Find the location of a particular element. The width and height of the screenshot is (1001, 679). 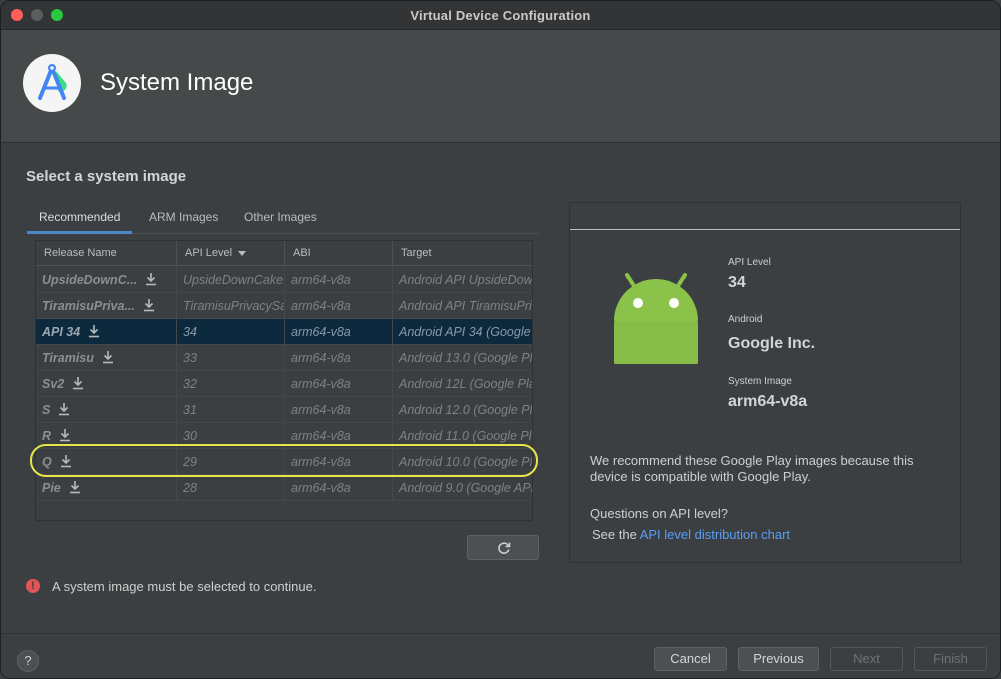

highlight-annotation is located at coordinates (284, 460).